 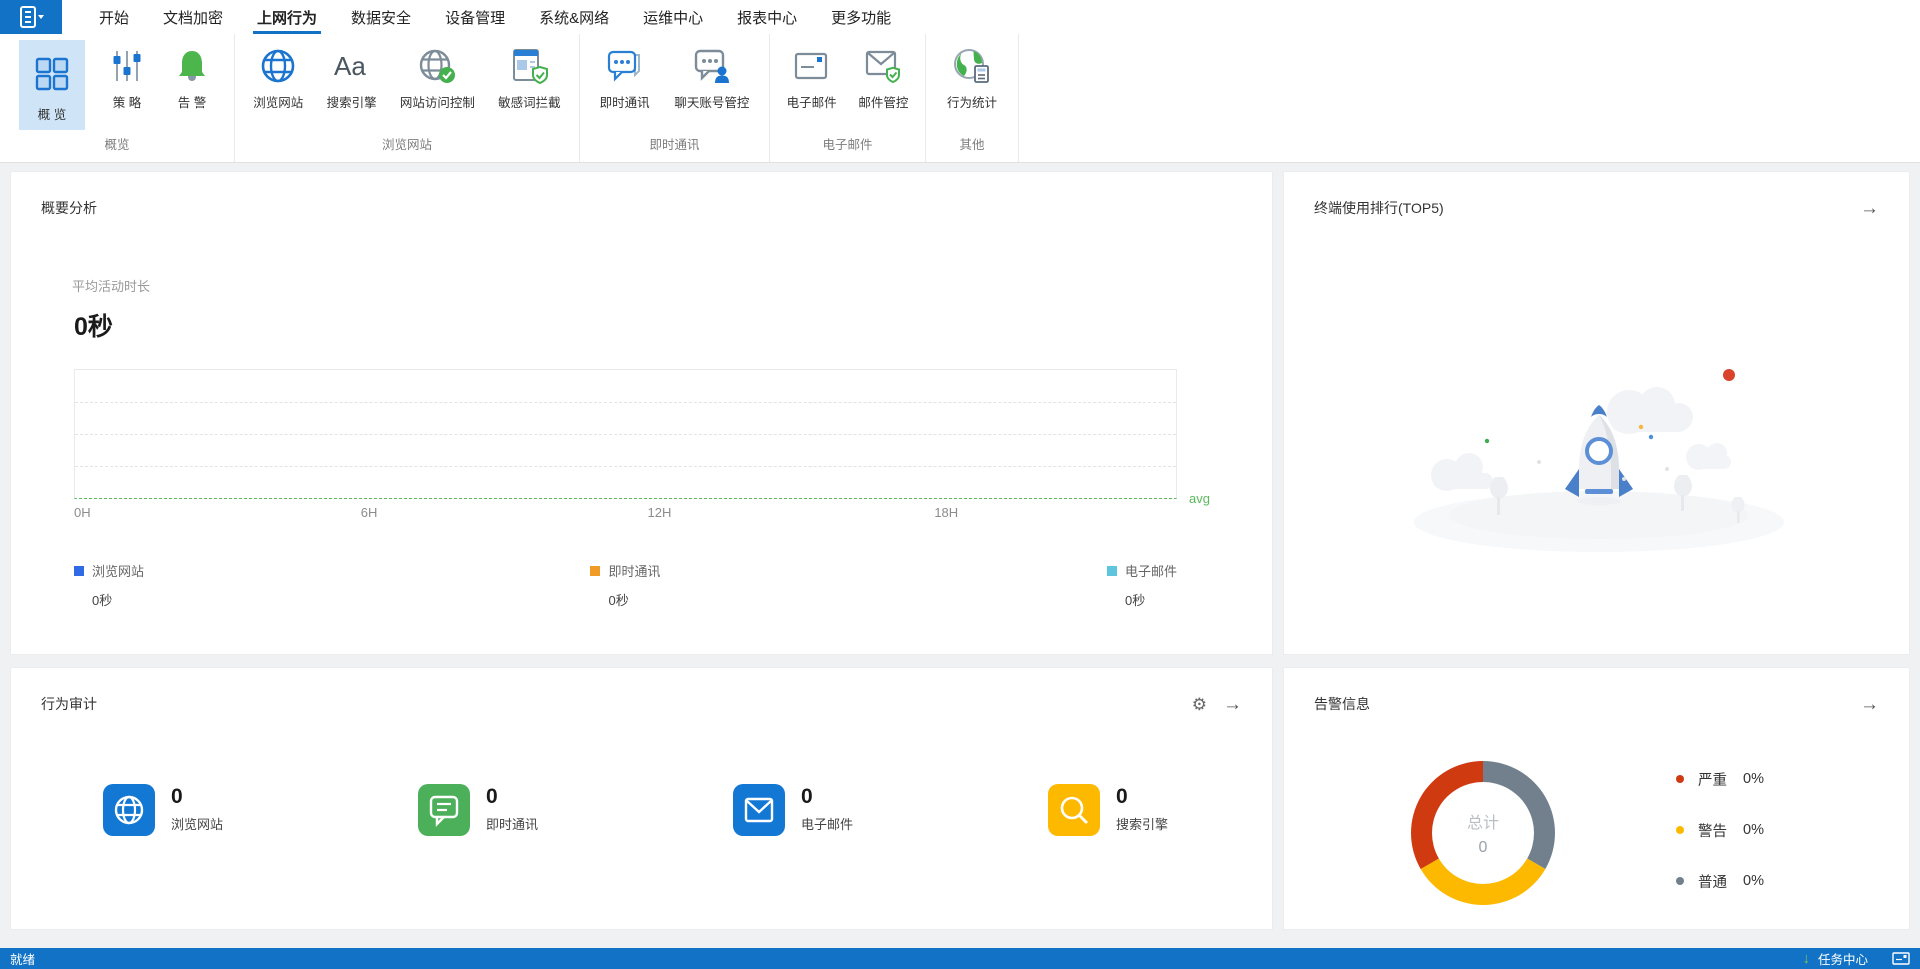 What do you see at coordinates (193, 17) in the screenshot?
I see `menu-item-doc-encrypt: 文档加密` at bounding box center [193, 17].